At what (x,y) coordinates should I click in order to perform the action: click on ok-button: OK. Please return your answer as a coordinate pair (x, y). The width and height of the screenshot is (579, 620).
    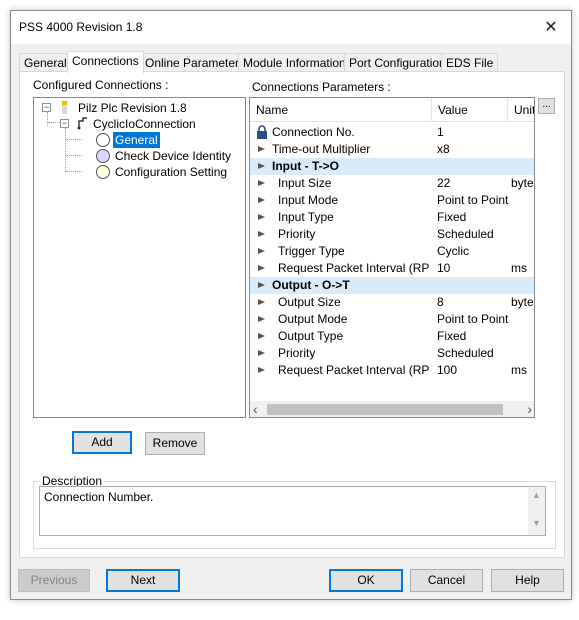
    Looking at the image, I should click on (366, 580).